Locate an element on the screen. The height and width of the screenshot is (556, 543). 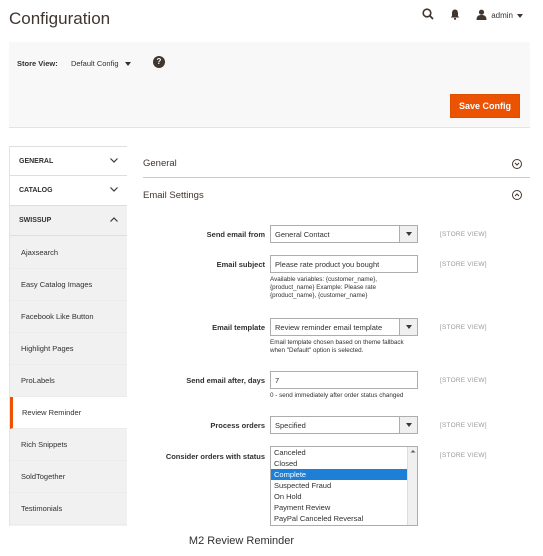
process-orders-label: Process orders is located at coordinates (237, 425).